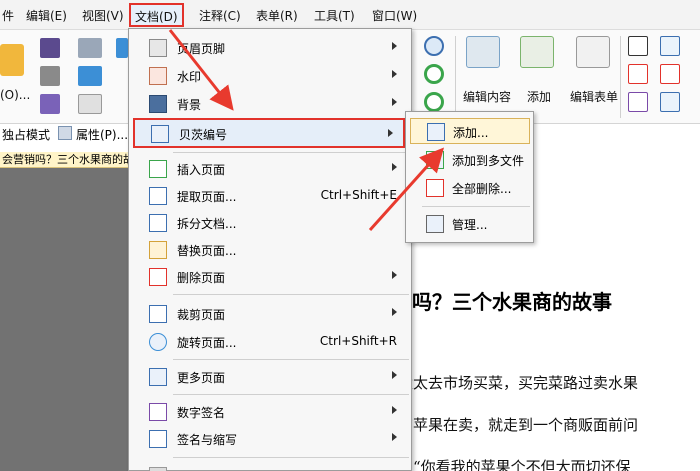  What do you see at coordinates (435, 224) in the screenshot?
I see `manage-icon` at bounding box center [435, 224].